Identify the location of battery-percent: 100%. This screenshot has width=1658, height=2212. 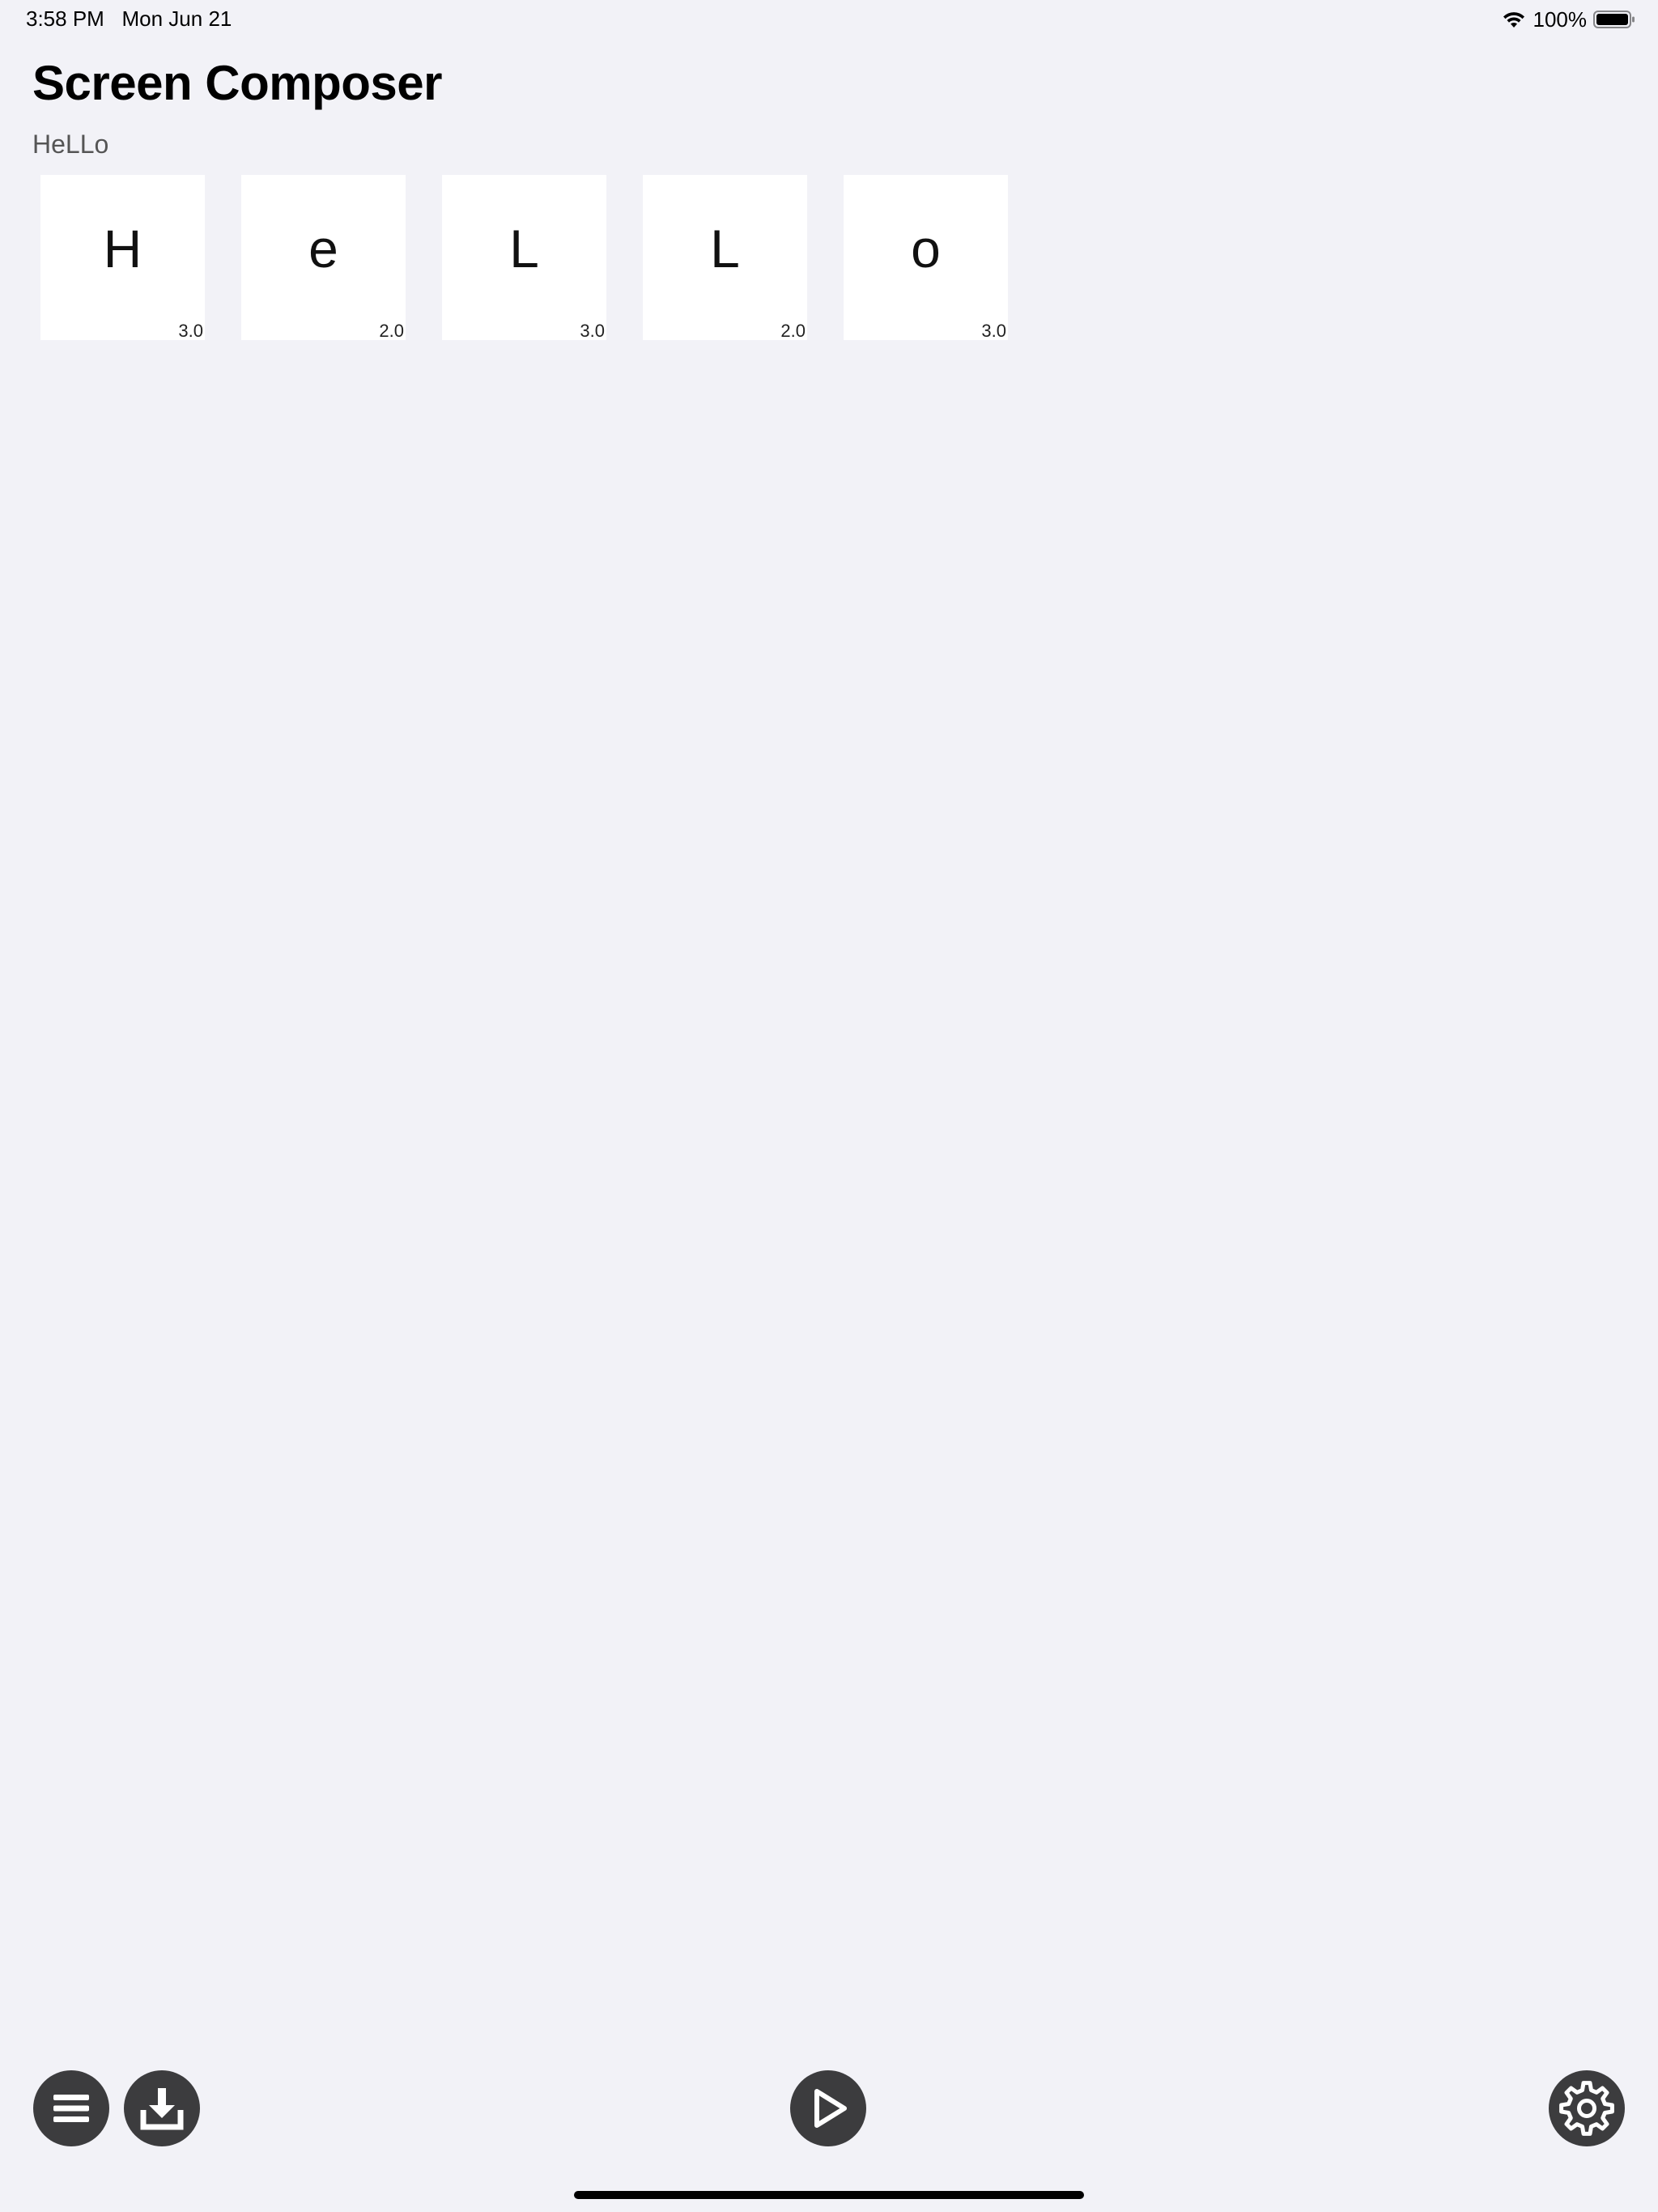
(1560, 19).